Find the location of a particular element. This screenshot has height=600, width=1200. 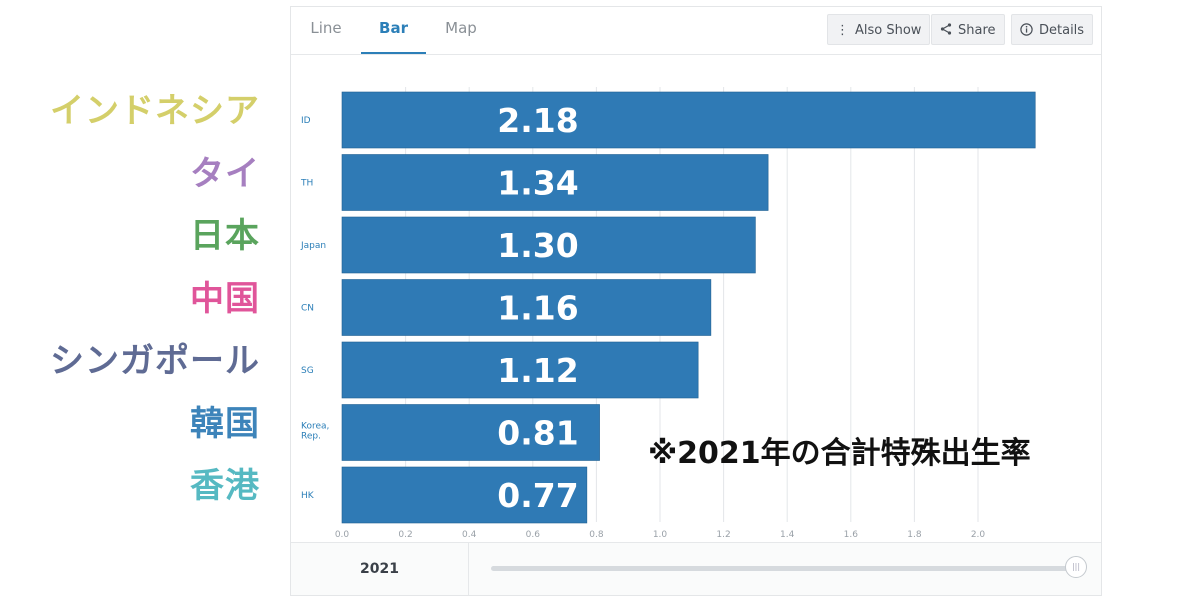

year-label: 2021 is located at coordinates (380, 569).